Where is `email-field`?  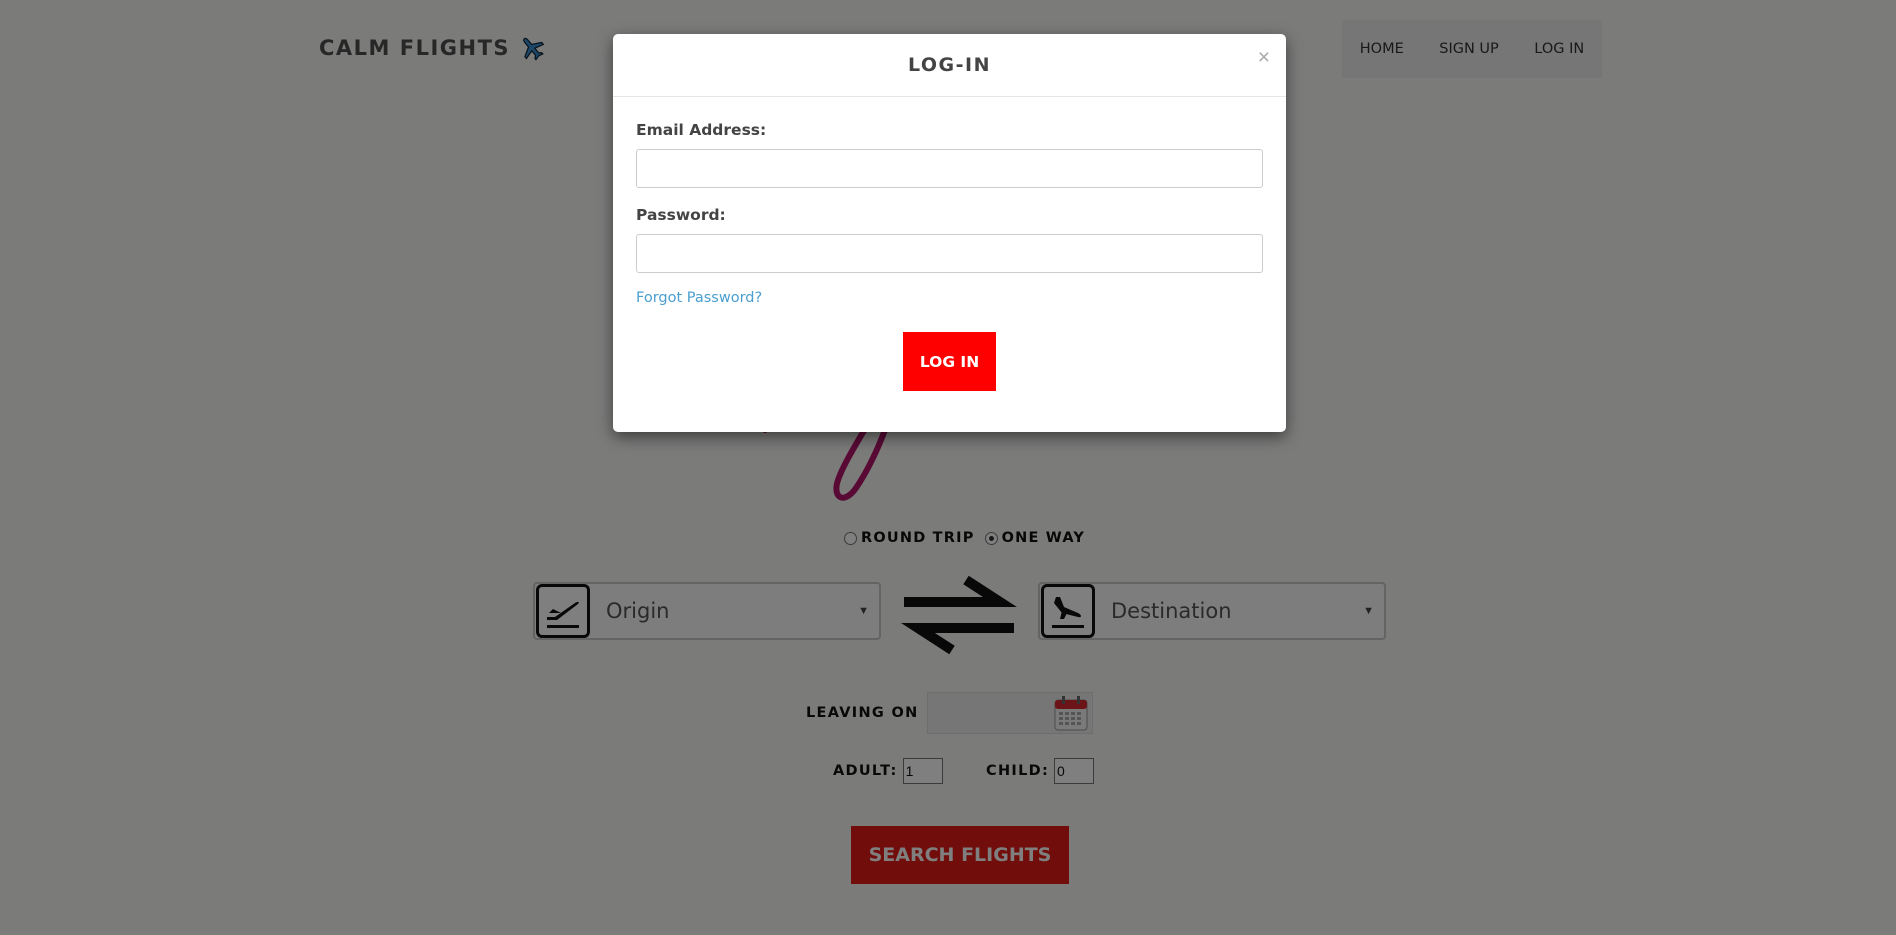
email-field is located at coordinates (949, 168).